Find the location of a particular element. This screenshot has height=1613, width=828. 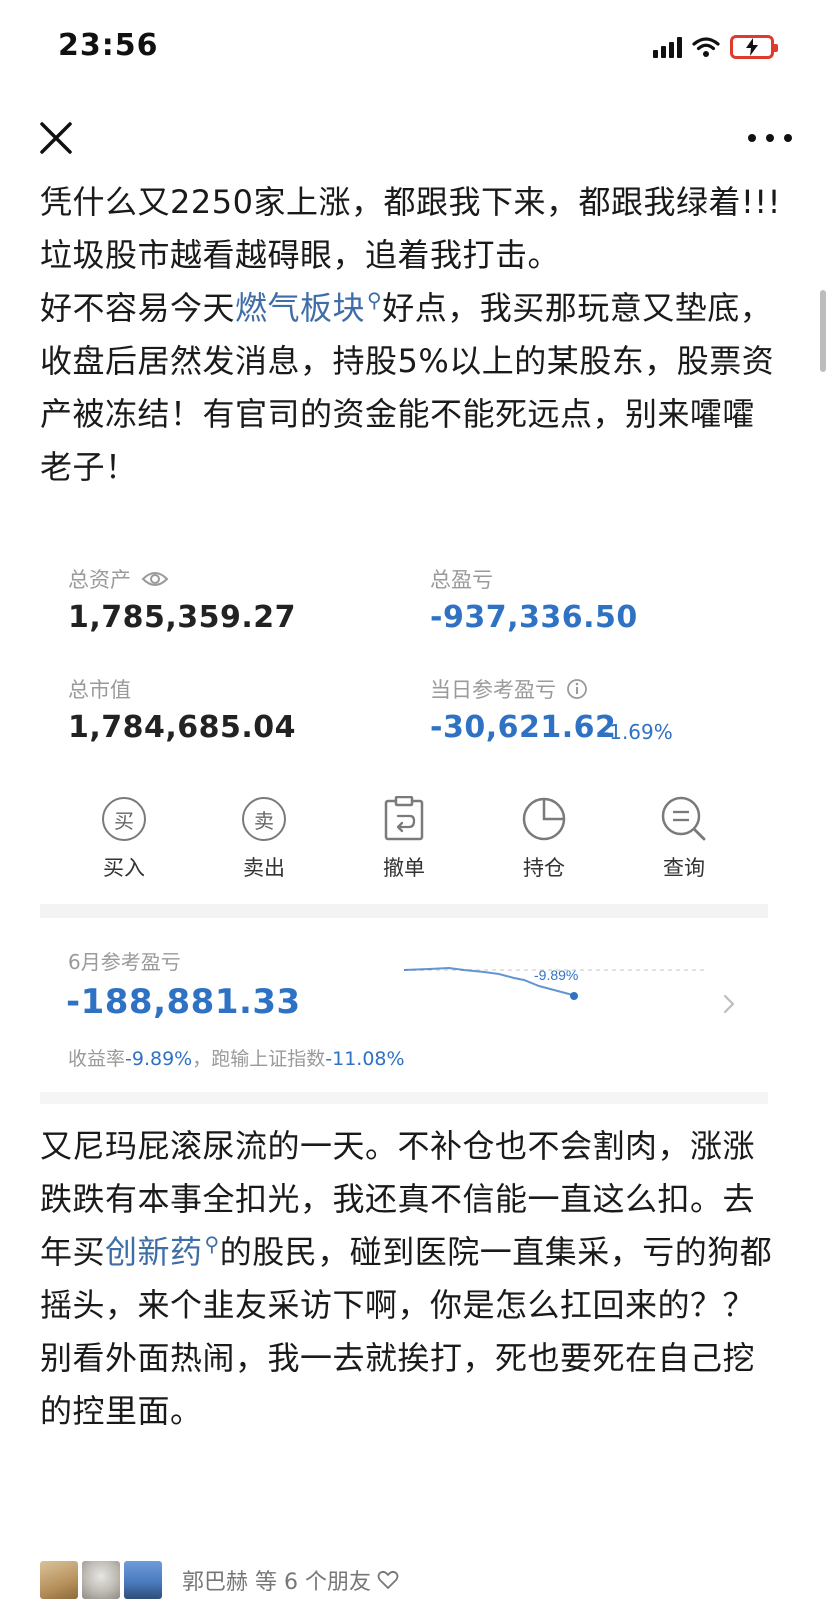

buy-button: 买 买入 is located at coordinates (124, 844).